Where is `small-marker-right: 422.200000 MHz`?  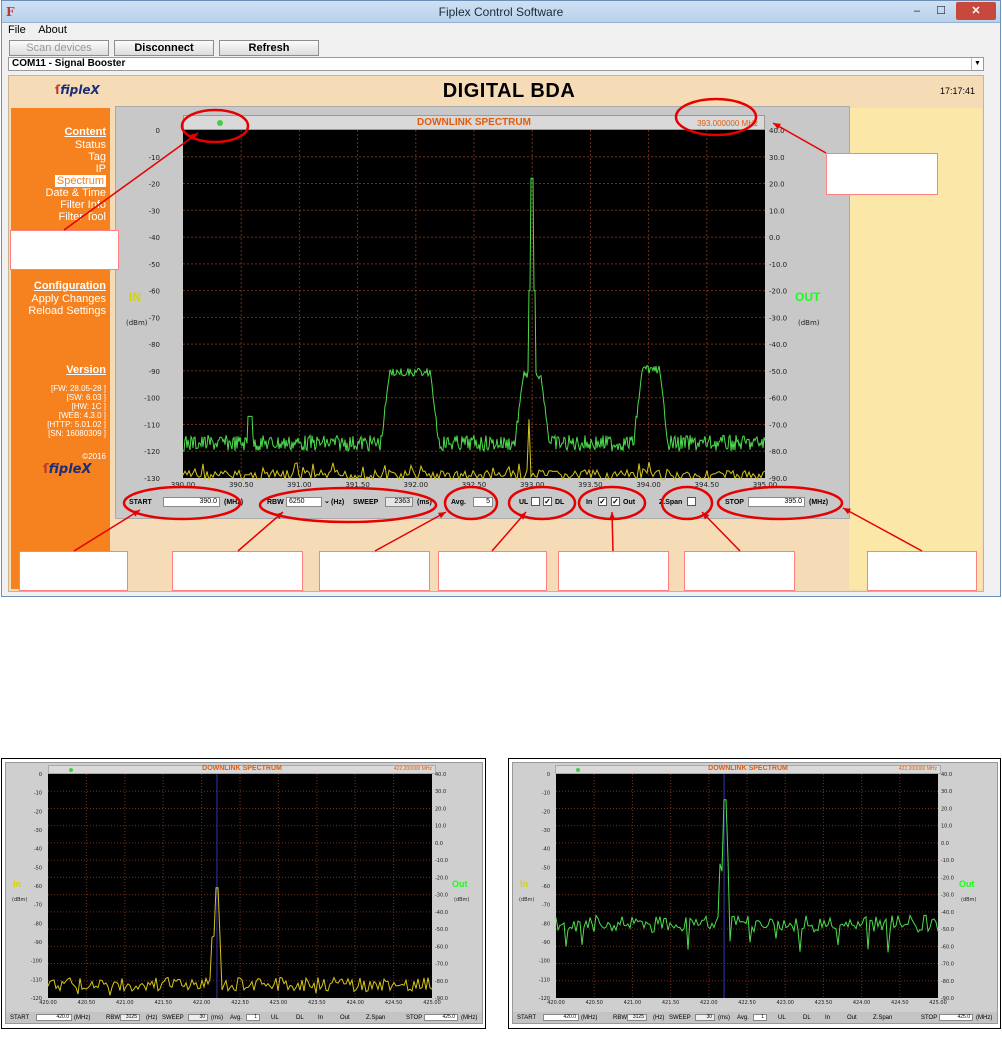
small-marker-right: 422.200000 MHz is located at coordinates (917, 769).